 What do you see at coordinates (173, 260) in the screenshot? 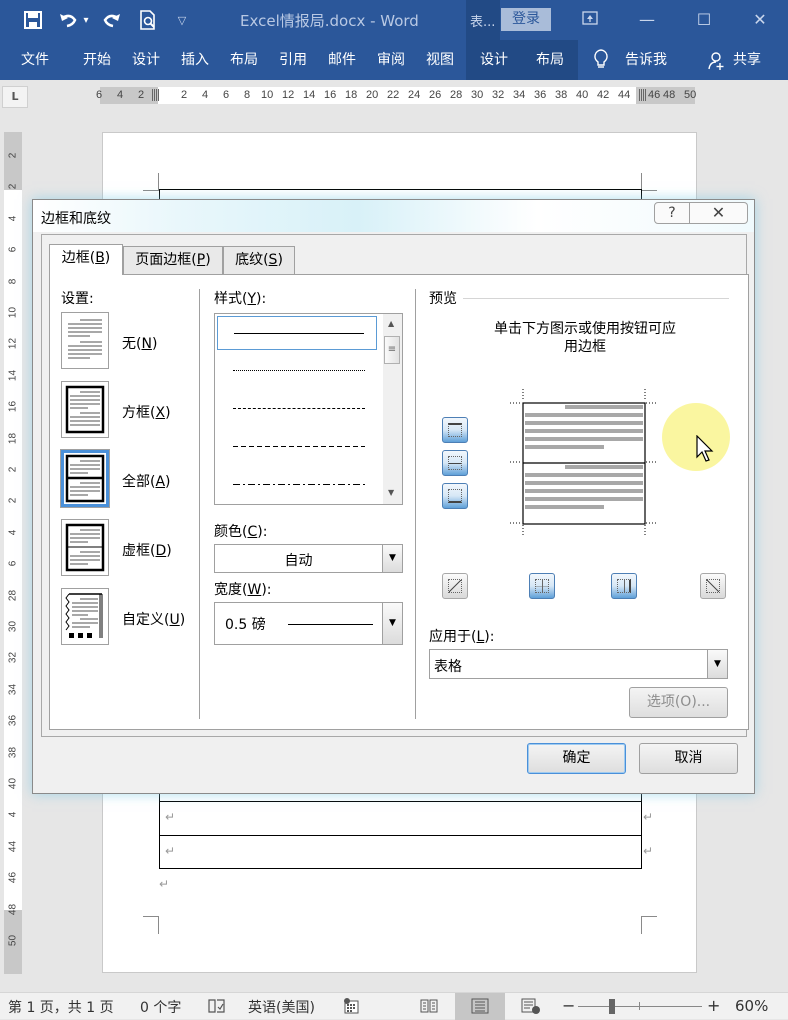
I see `tab-page-border: 页面边框(P)` at bounding box center [173, 260].